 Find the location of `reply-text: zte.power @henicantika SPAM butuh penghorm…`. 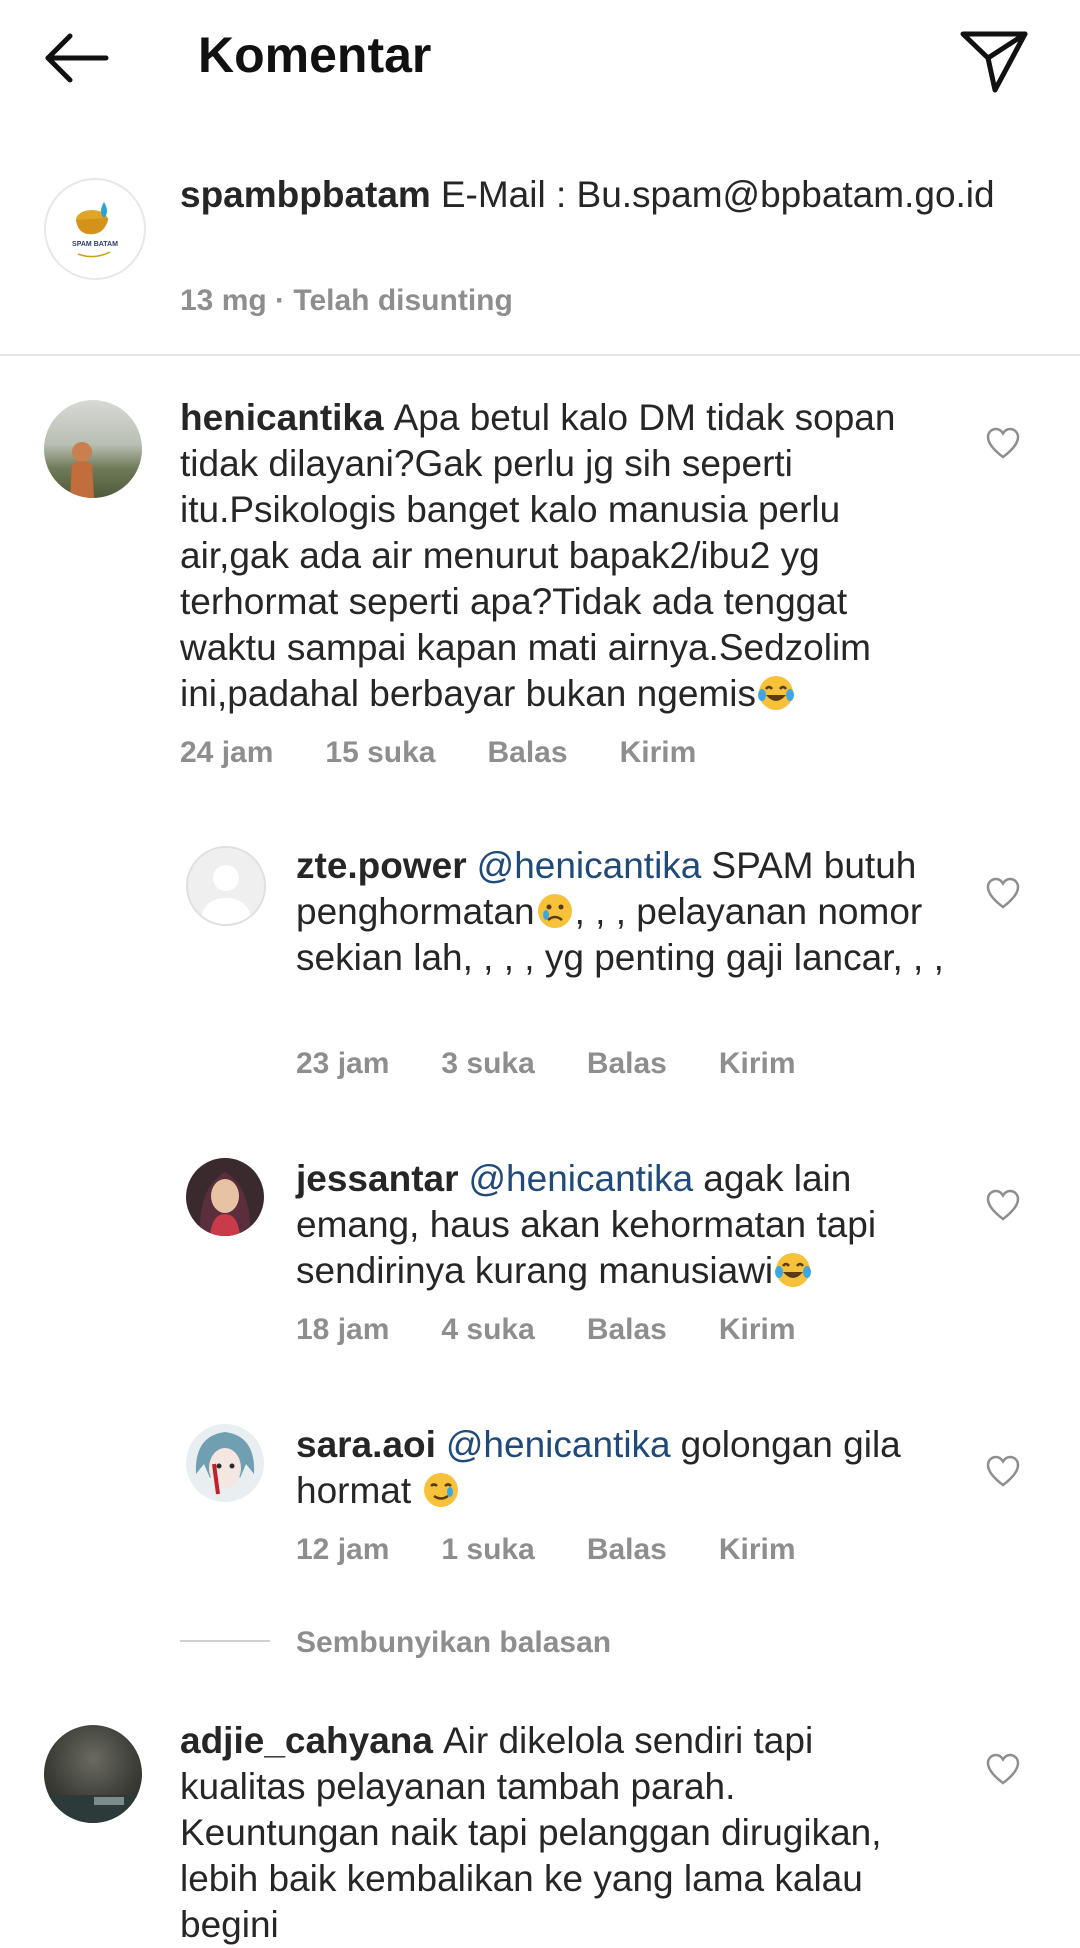

reply-text: zte.power @henicantika SPAM butuh penghorm… is located at coordinates (626, 912).